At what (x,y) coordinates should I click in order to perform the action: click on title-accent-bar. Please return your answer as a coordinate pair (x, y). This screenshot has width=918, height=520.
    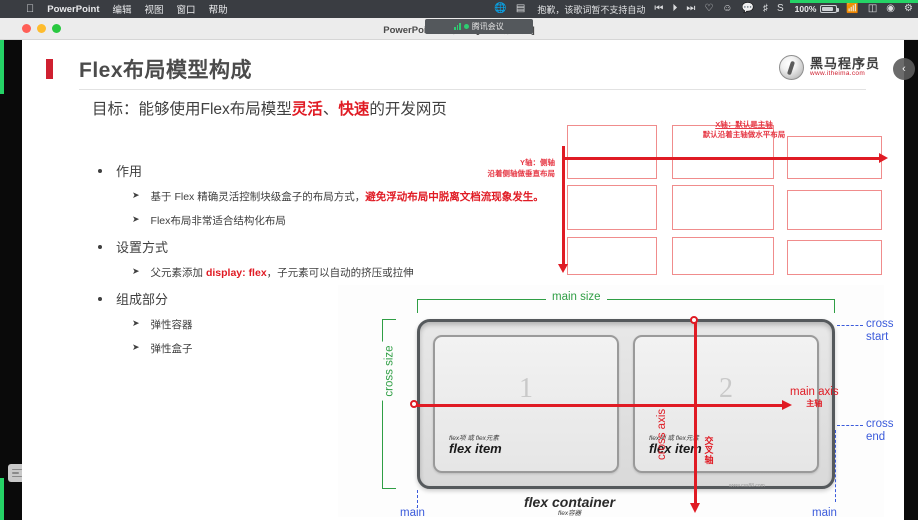
    Looking at the image, I should click on (49, 69).